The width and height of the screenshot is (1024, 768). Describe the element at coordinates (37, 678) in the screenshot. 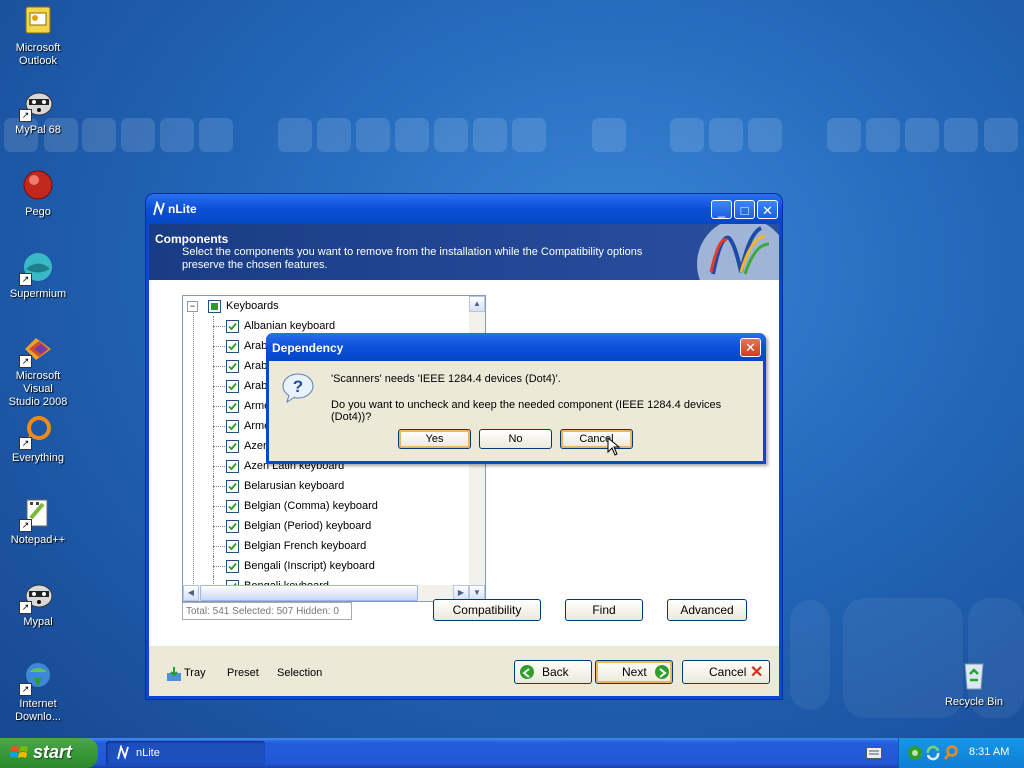

I see `internet-download-icon: ↗` at that location.